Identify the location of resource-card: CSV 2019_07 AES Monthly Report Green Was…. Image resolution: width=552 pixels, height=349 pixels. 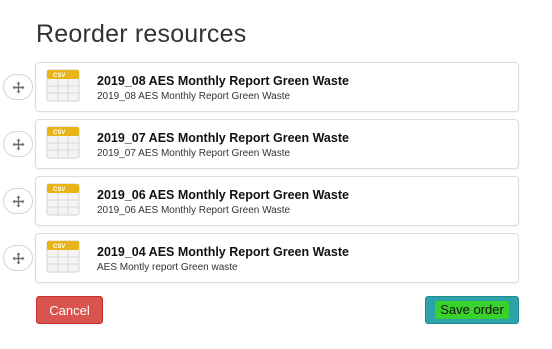
(277, 144).